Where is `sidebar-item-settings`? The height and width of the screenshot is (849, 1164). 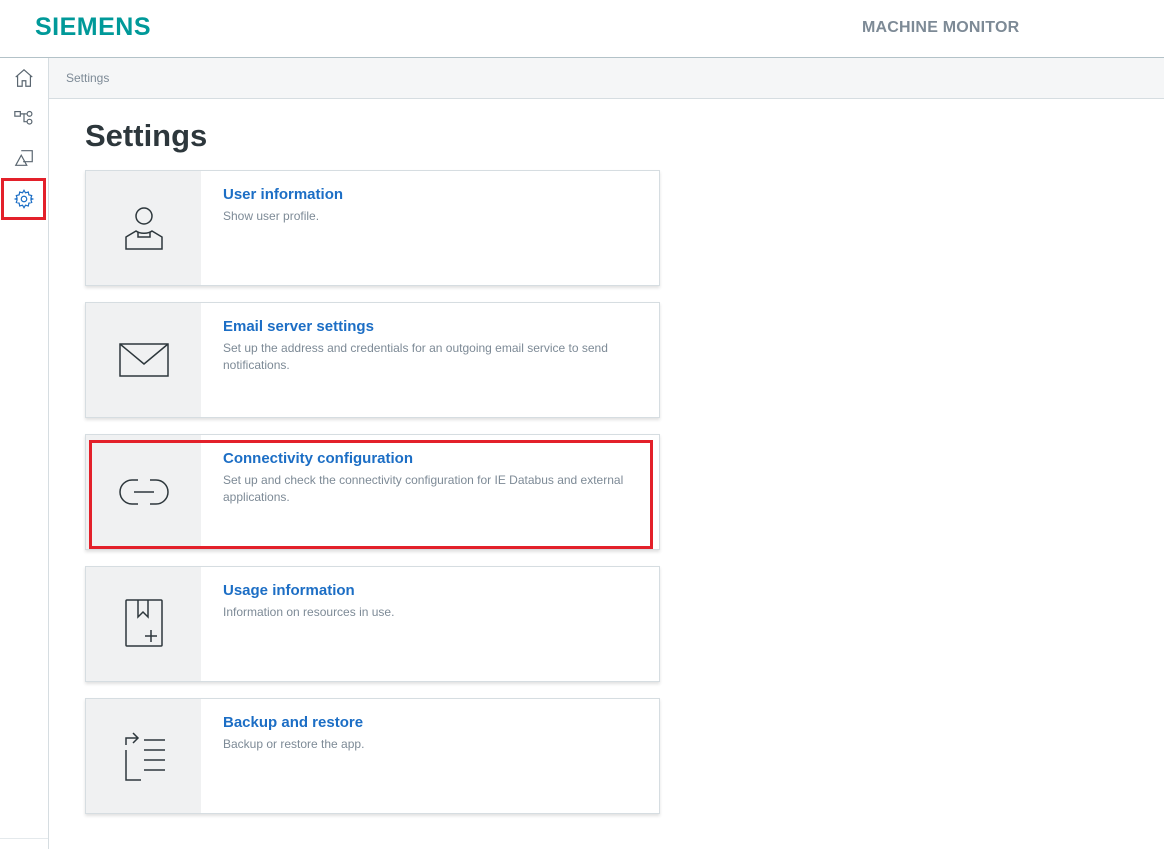 sidebar-item-settings is located at coordinates (23, 199).